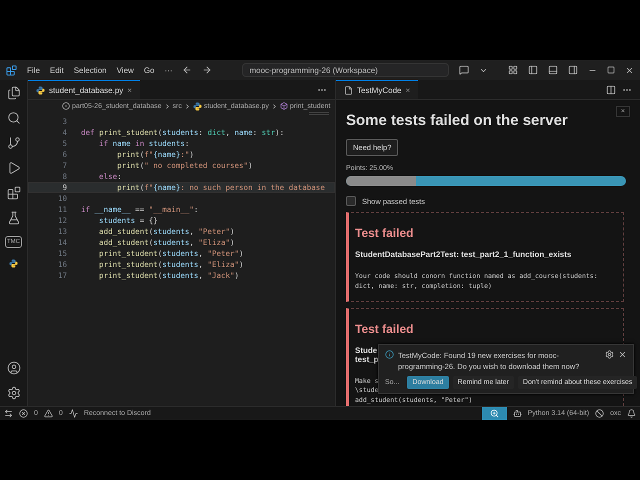 Image resolution: width=640 pixels, height=480 pixels. I want to click on layout-grid-icon, so click(513, 70).